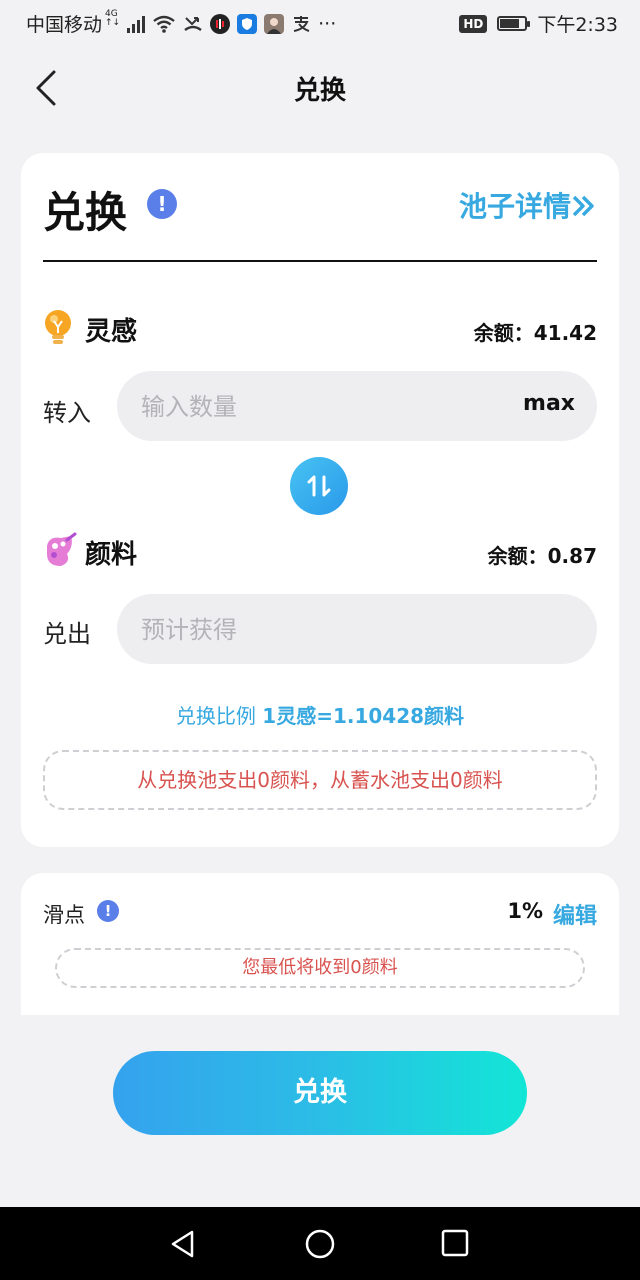 Image resolution: width=640 pixels, height=1280 pixels. What do you see at coordinates (327, 23) in the screenshot?
I see `more-notifications-icon: ···` at bounding box center [327, 23].